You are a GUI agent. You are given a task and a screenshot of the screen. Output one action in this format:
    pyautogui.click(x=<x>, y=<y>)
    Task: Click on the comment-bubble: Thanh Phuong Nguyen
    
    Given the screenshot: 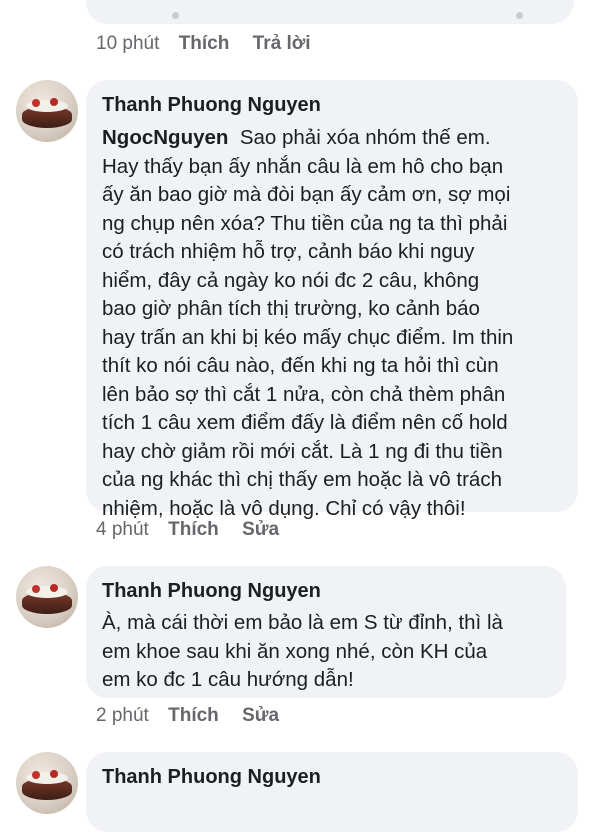 What is the action you would take?
    pyautogui.click(x=332, y=792)
    